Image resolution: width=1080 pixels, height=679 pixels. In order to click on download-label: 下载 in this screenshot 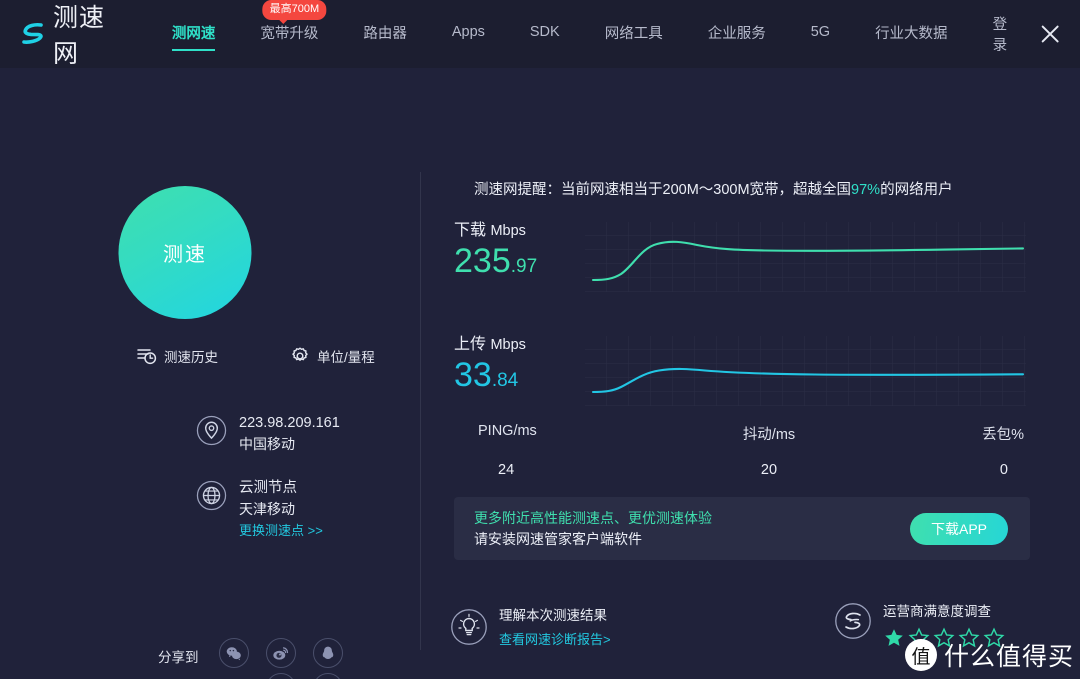, I will do `click(470, 230)`.